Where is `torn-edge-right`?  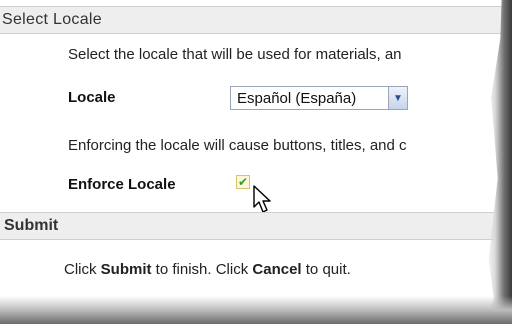 torn-edge-right is located at coordinates (499, 162).